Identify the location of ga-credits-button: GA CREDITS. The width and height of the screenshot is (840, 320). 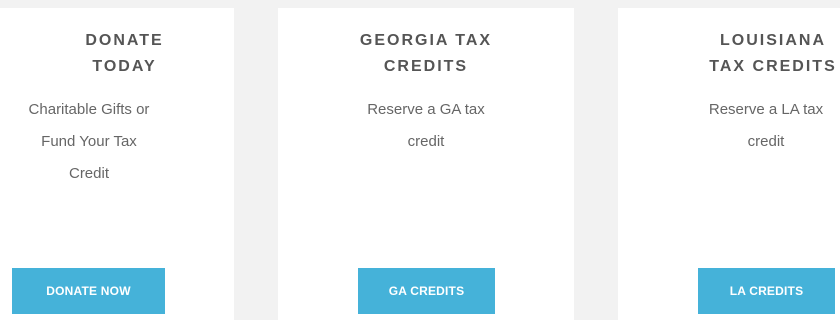
(426, 291).